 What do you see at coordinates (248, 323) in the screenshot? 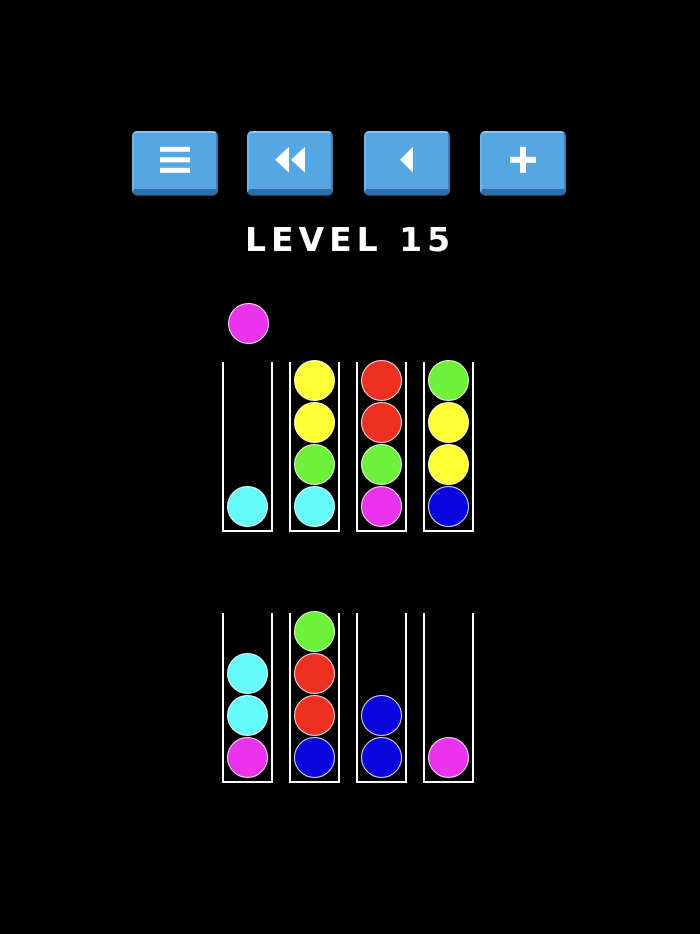
I see `selected-ball-magenta` at bounding box center [248, 323].